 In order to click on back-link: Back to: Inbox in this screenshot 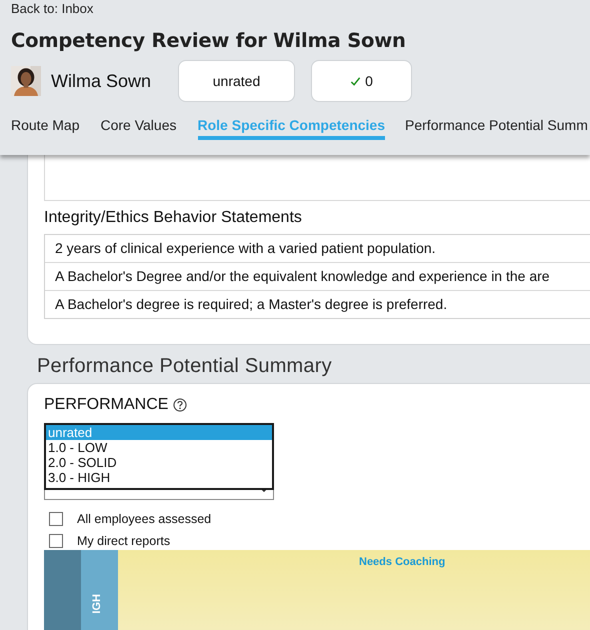, I will do `click(52, 8)`.